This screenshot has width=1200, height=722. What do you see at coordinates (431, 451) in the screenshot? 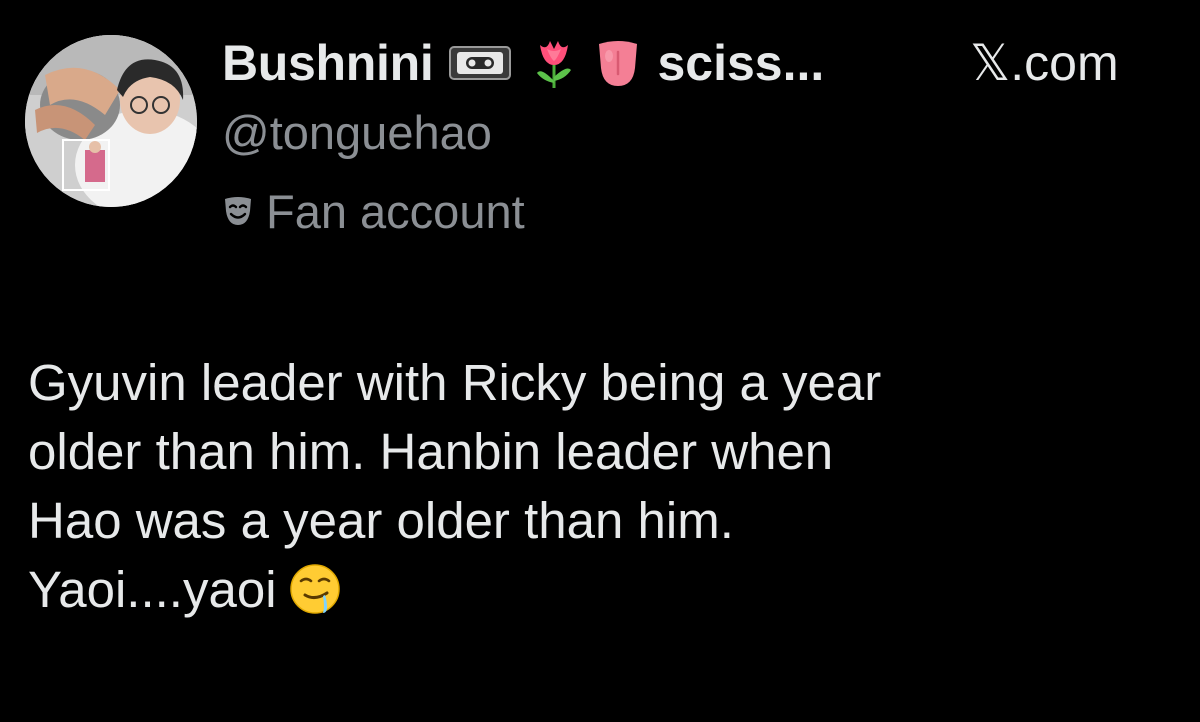
I see `tweet-line: older than him. Hanbin leader when` at bounding box center [431, 451].